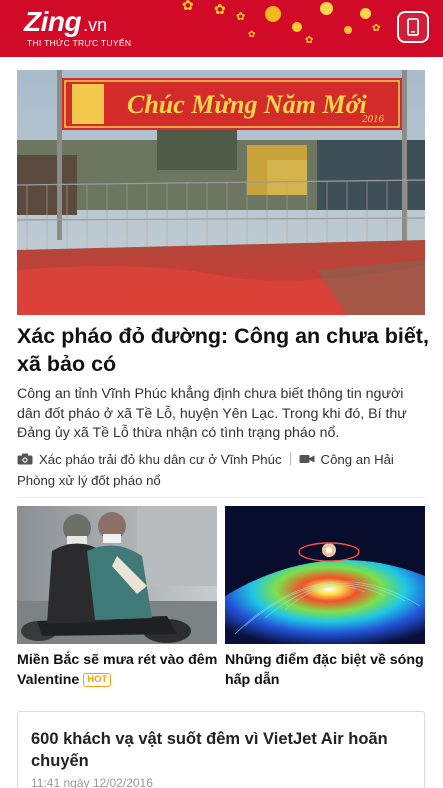 The image size is (443, 788). I want to click on camera-icon, so click(25, 459).